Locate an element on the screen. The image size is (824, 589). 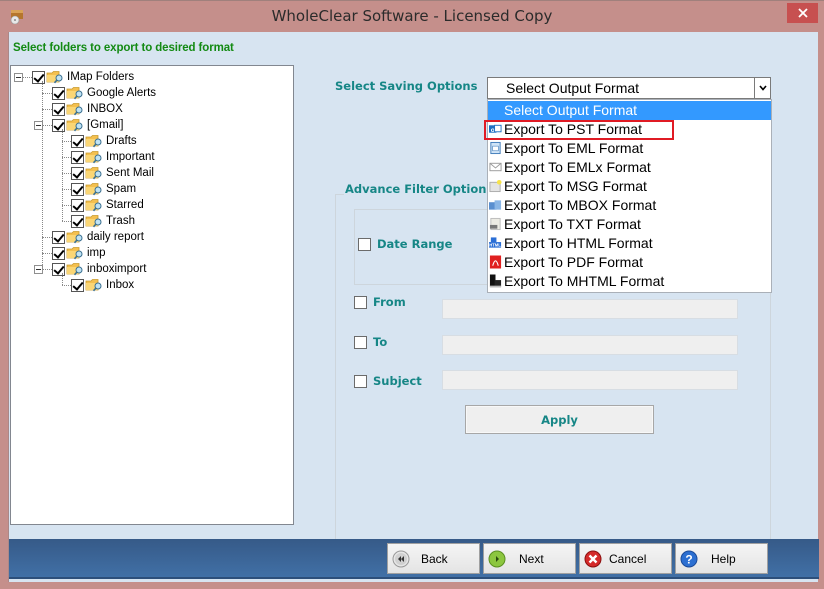
dropdown-option: Select Output Format is located at coordinates (629, 110).